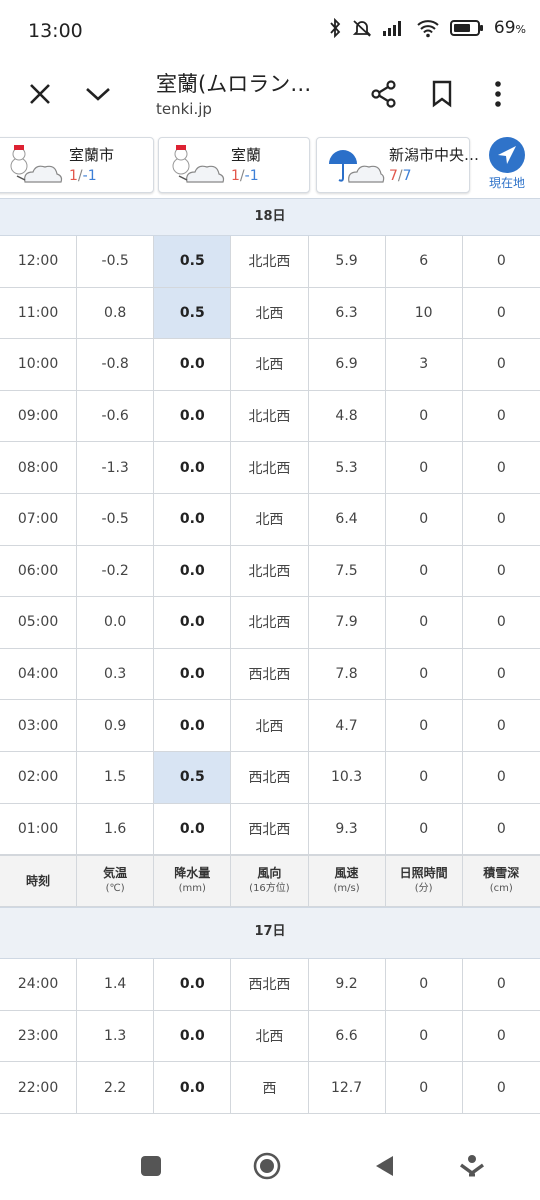 The height and width of the screenshot is (1200, 540). I want to click on back-button, so click(384, 1166).